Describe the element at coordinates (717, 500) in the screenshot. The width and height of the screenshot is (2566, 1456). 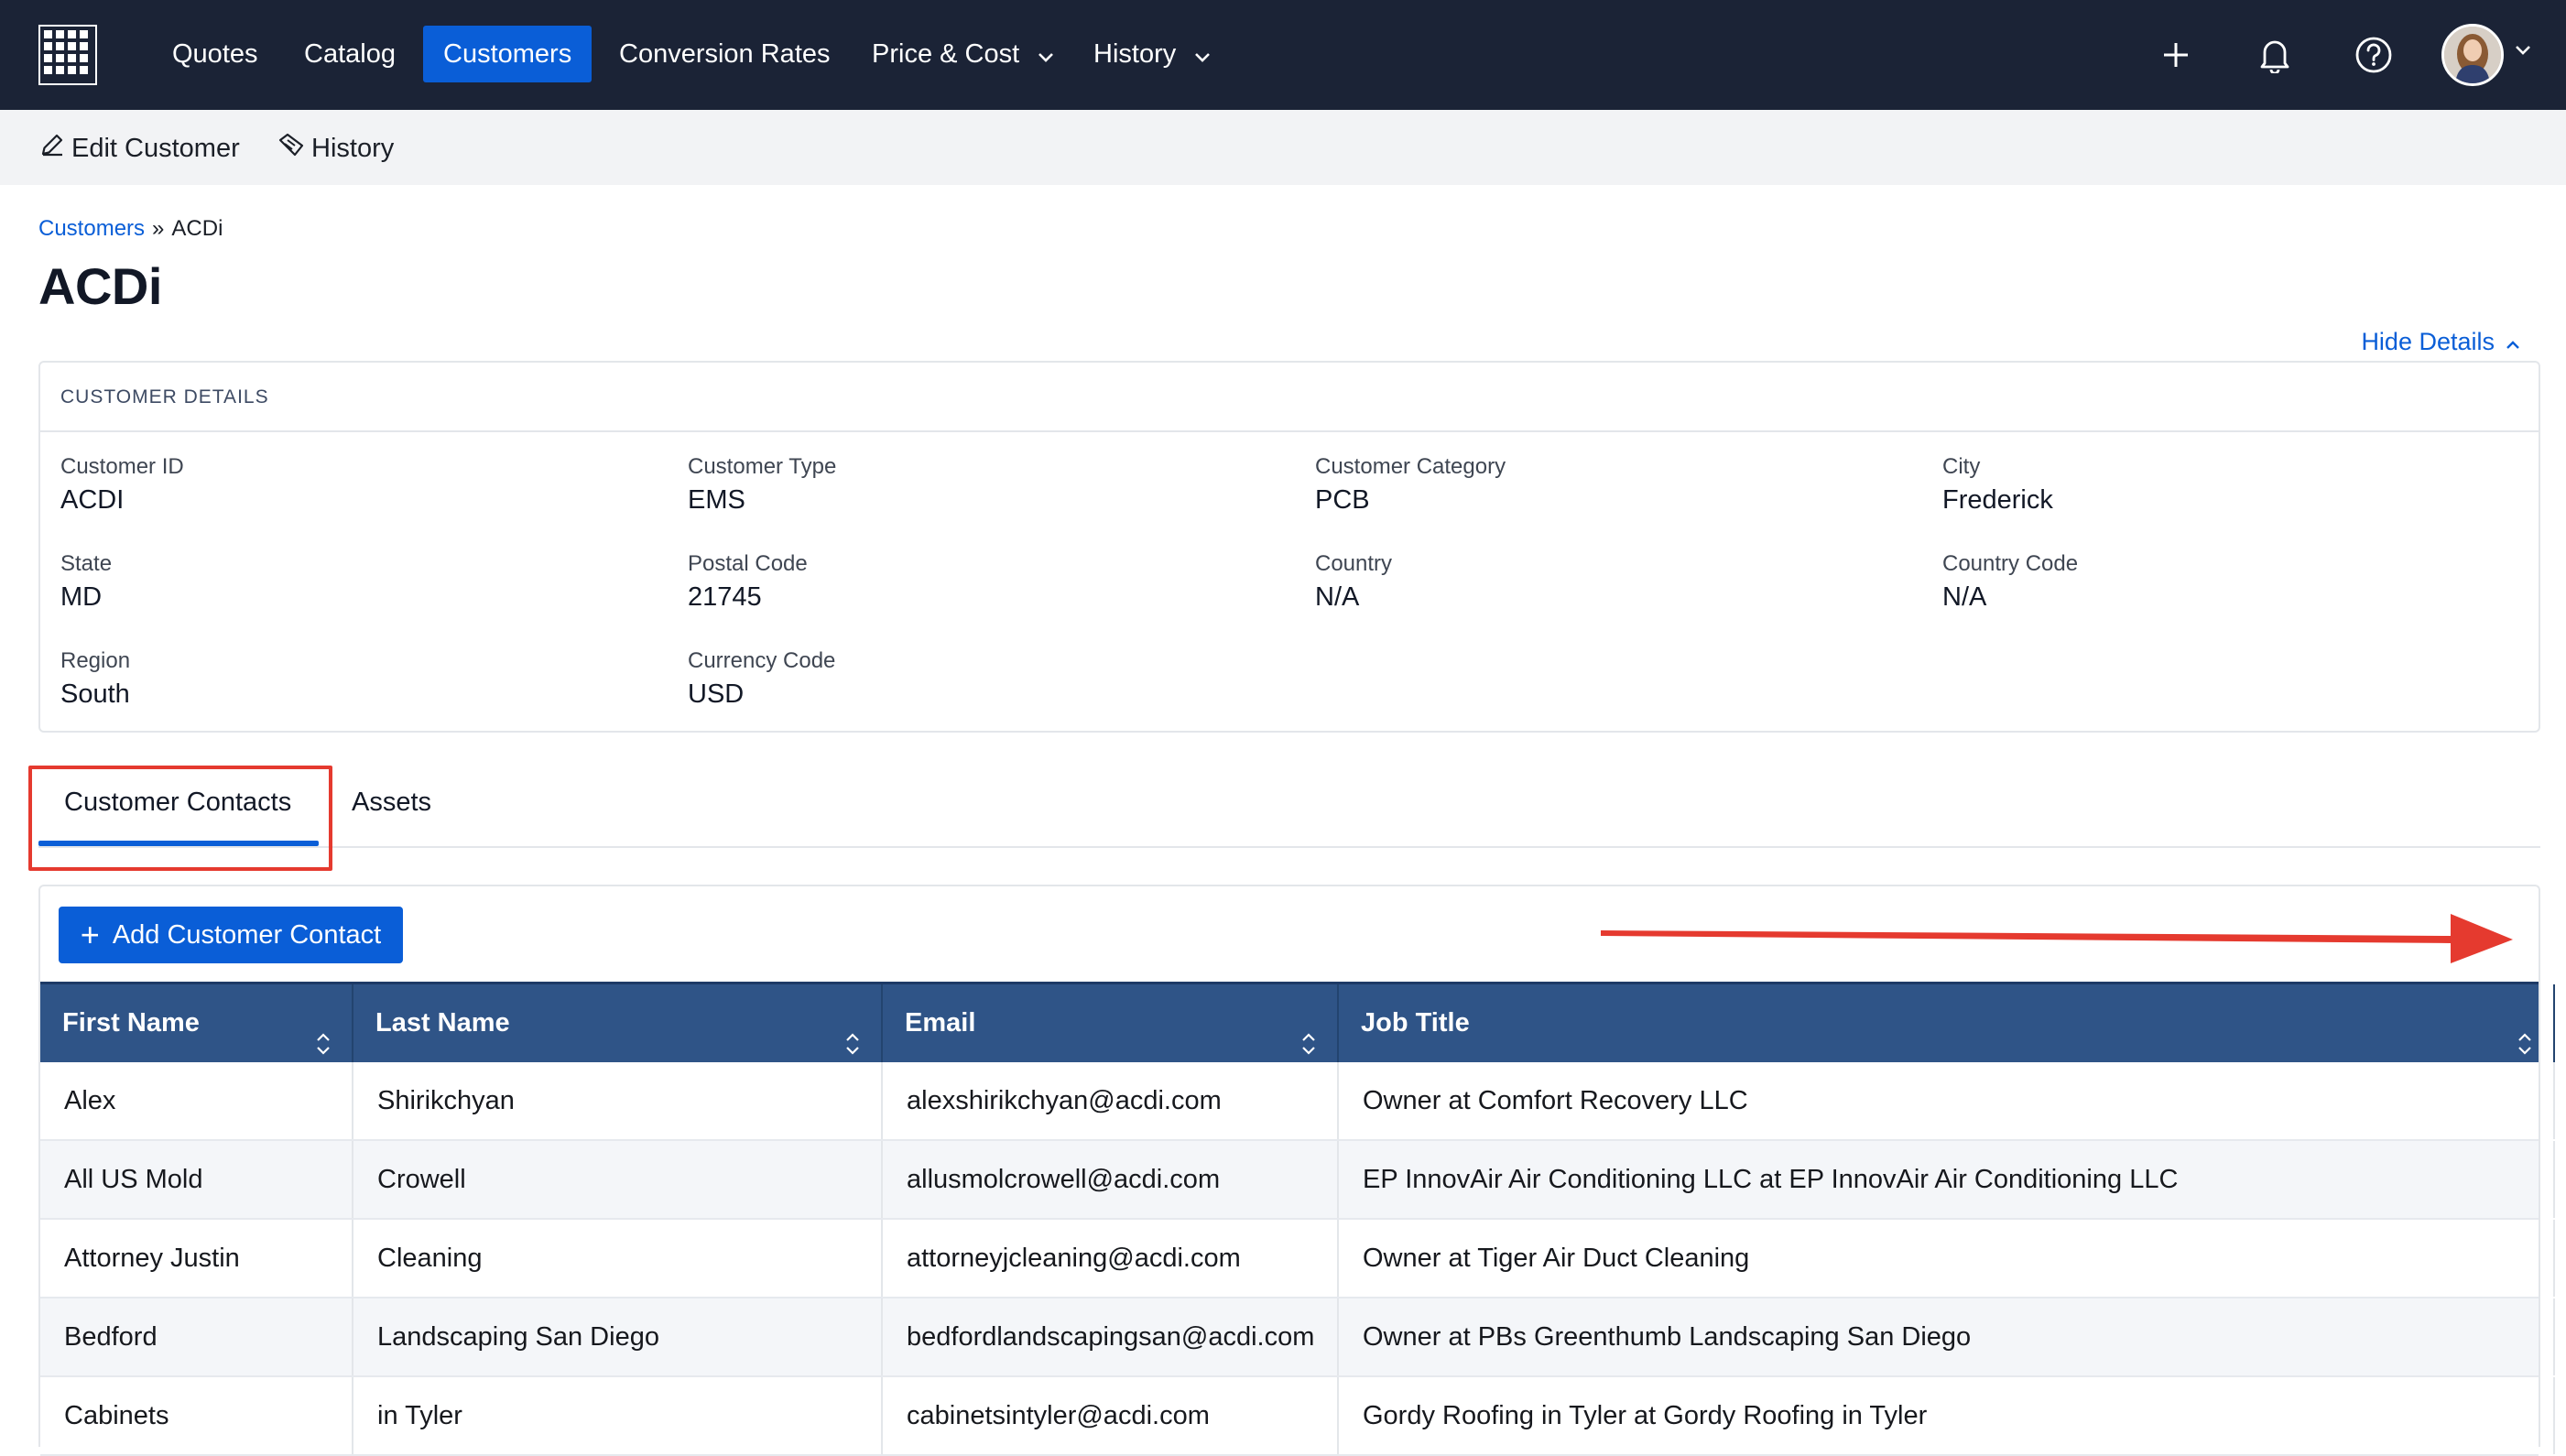
I see `field-value: EMS` at that location.